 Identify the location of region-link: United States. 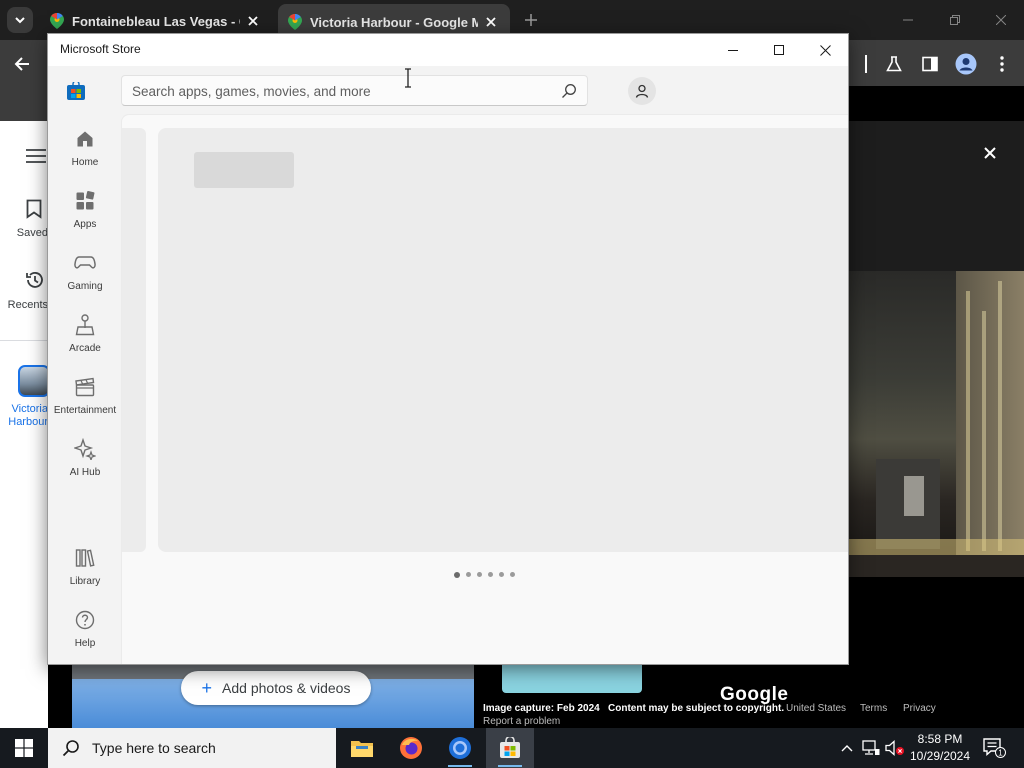
(816, 708).